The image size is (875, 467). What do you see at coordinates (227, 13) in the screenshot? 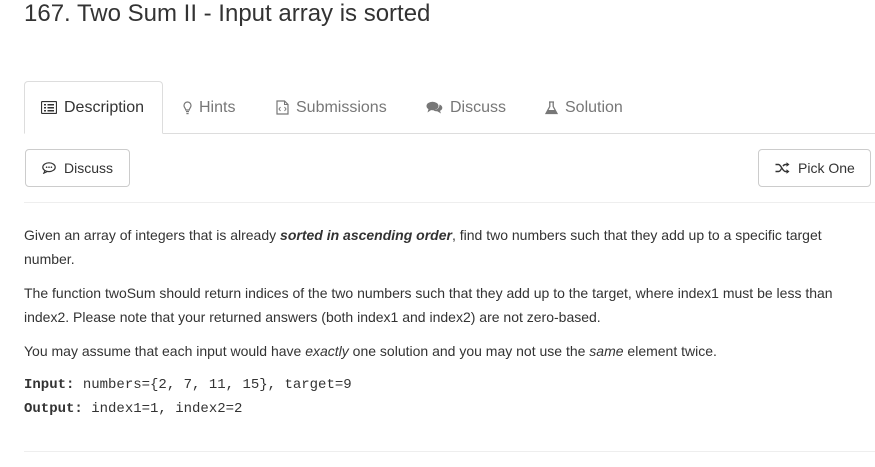
I see `page-title: 167. Two Sum II - Input array is sorted` at bounding box center [227, 13].